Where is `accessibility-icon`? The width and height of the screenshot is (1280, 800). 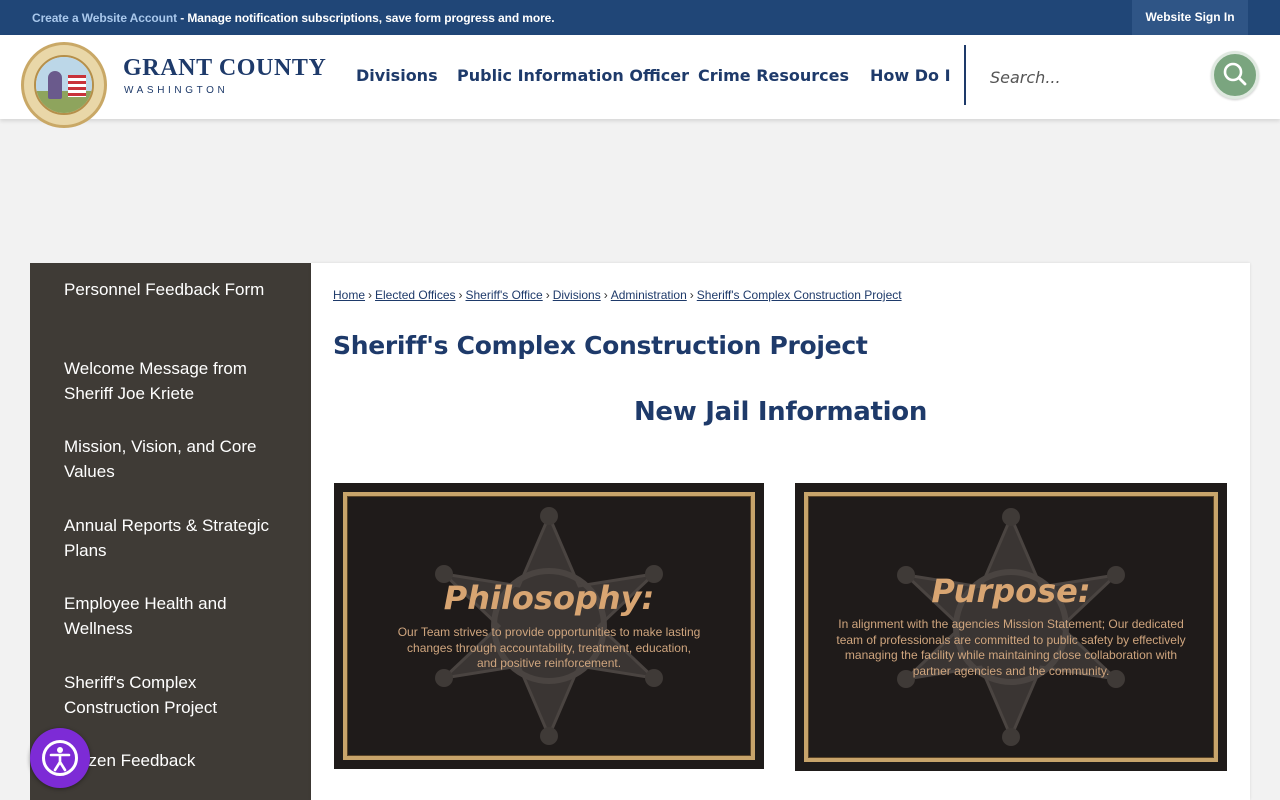
accessibility-icon is located at coordinates (60, 759).